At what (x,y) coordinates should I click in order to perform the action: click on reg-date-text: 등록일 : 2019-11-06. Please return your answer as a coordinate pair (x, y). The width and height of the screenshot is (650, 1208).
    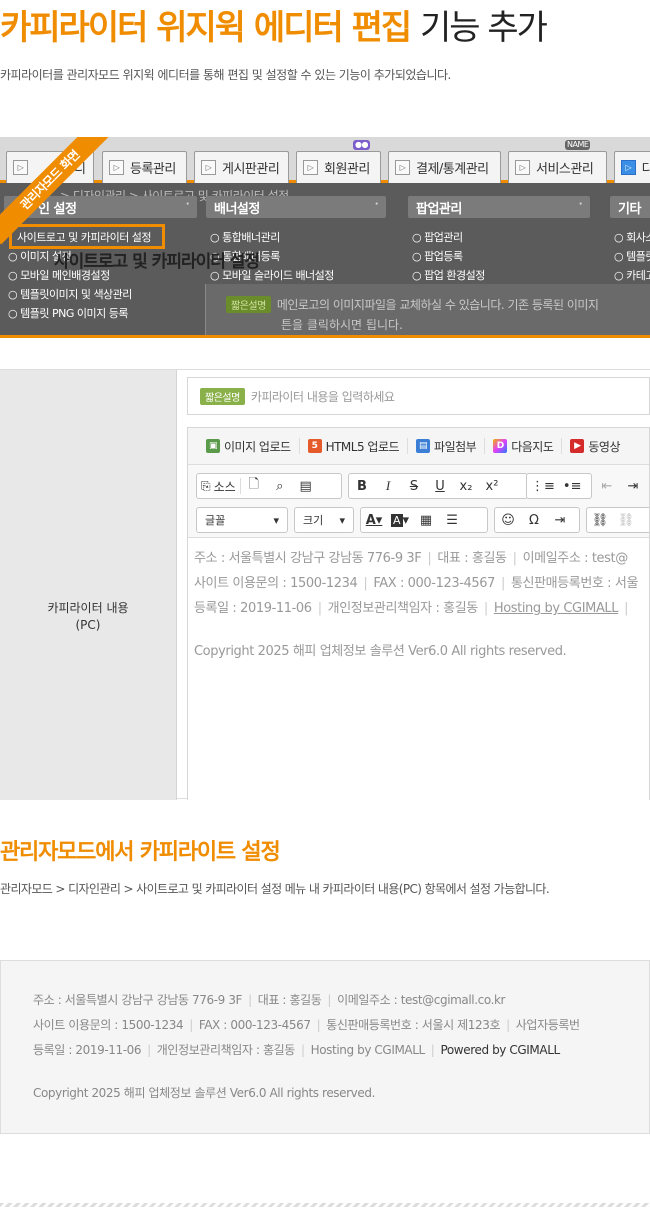
    Looking at the image, I should click on (253, 608).